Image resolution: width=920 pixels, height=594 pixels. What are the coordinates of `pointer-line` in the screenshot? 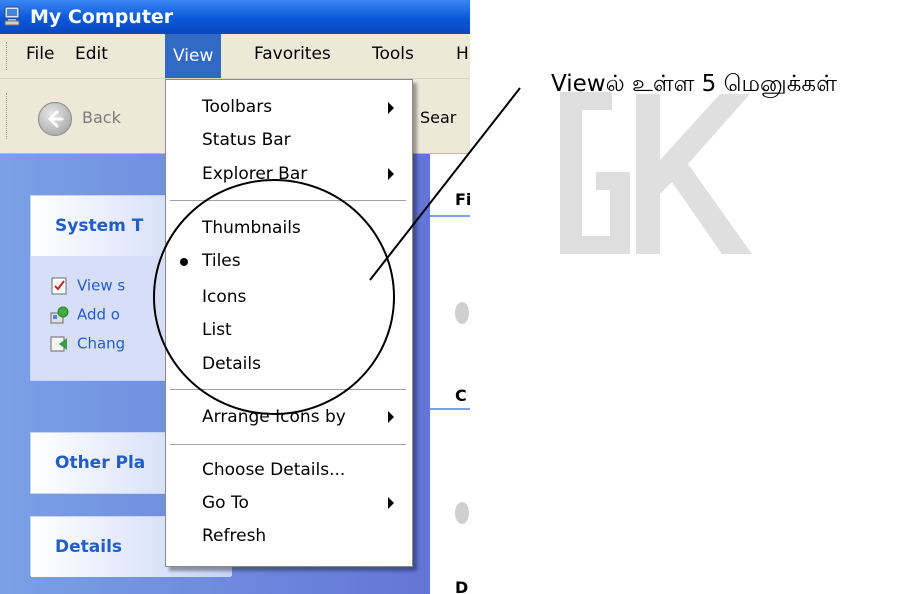 It's located at (445, 184).